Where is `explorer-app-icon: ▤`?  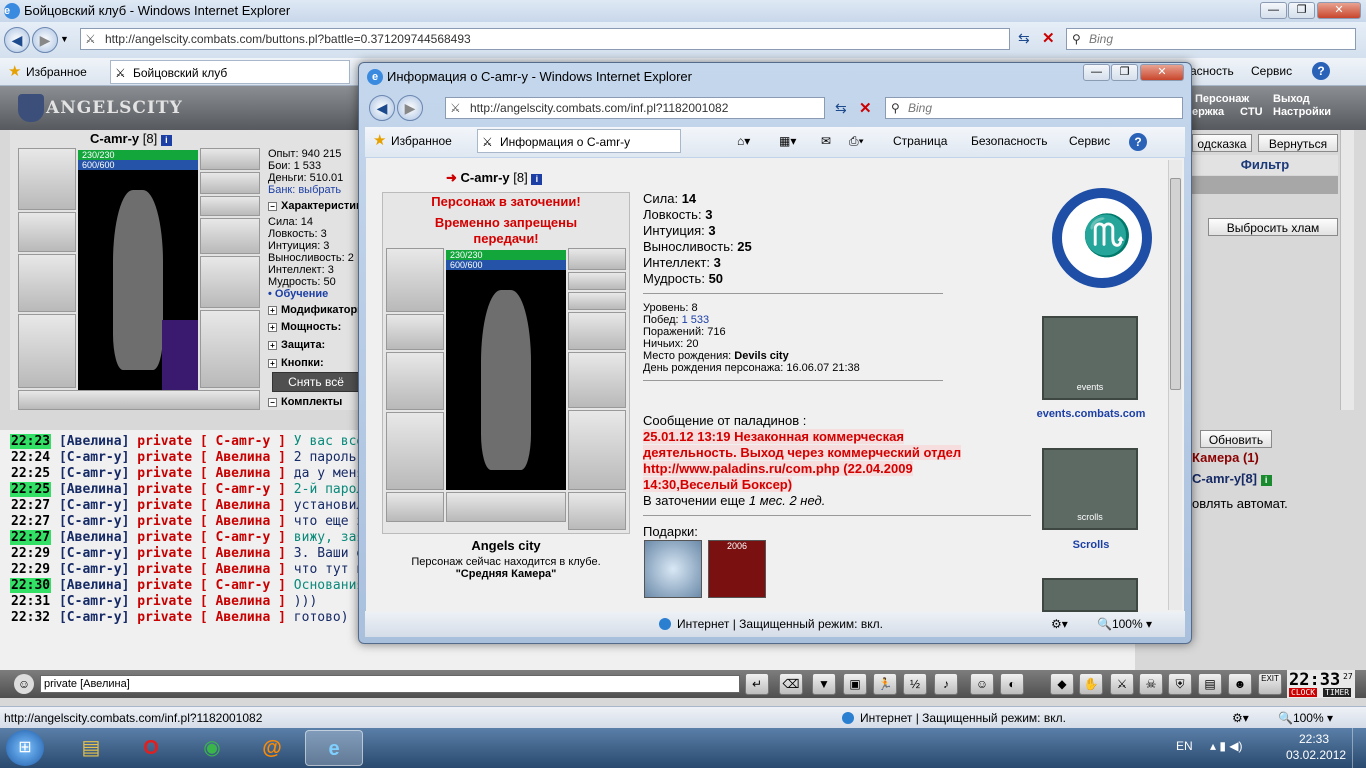 explorer-app-icon: ▤ is located at coordinates (91, 748).